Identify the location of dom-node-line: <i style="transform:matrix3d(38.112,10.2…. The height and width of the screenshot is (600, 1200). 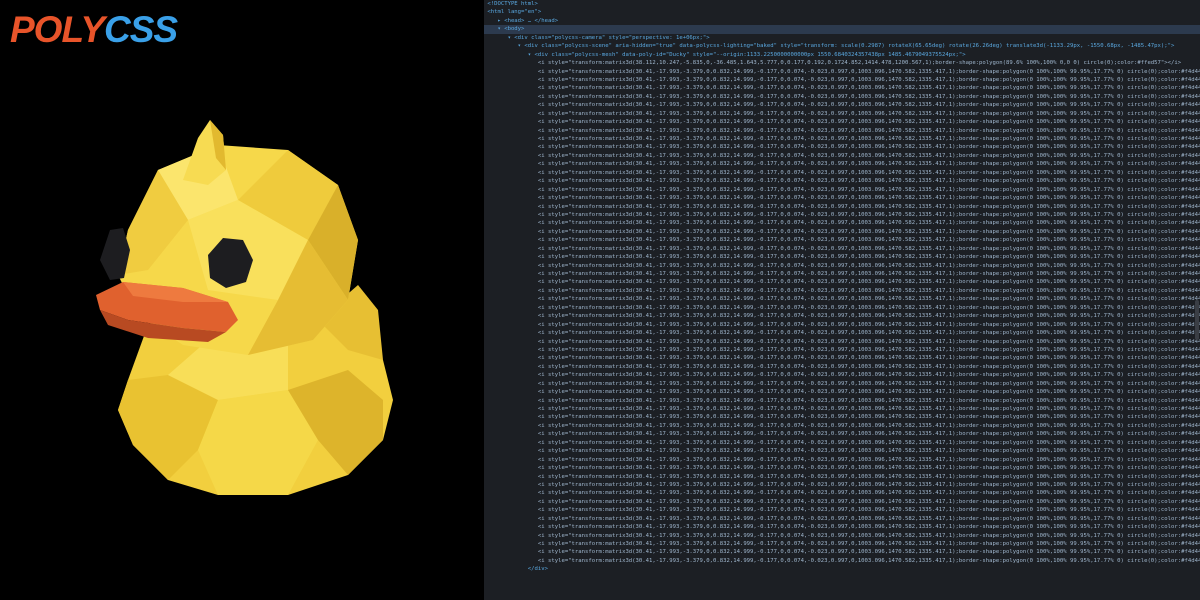
(842, 63).